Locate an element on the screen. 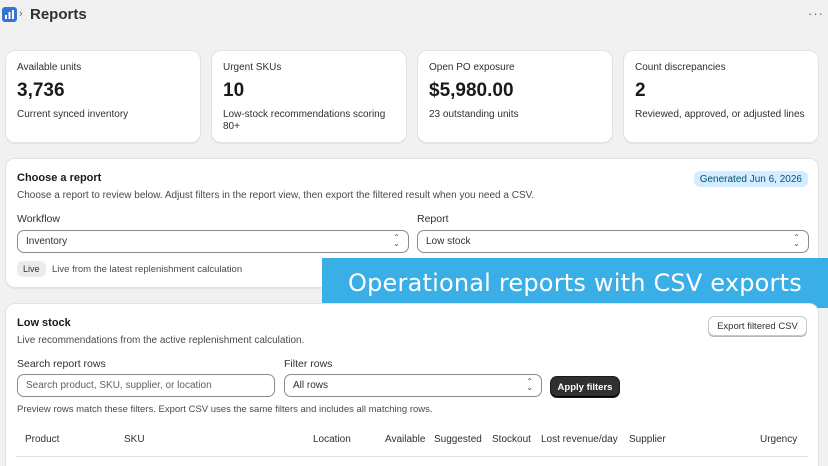 The width and height of the screenshot is (828, 466). column-header-urgency: Urgency is located at coordinates (778, 439).